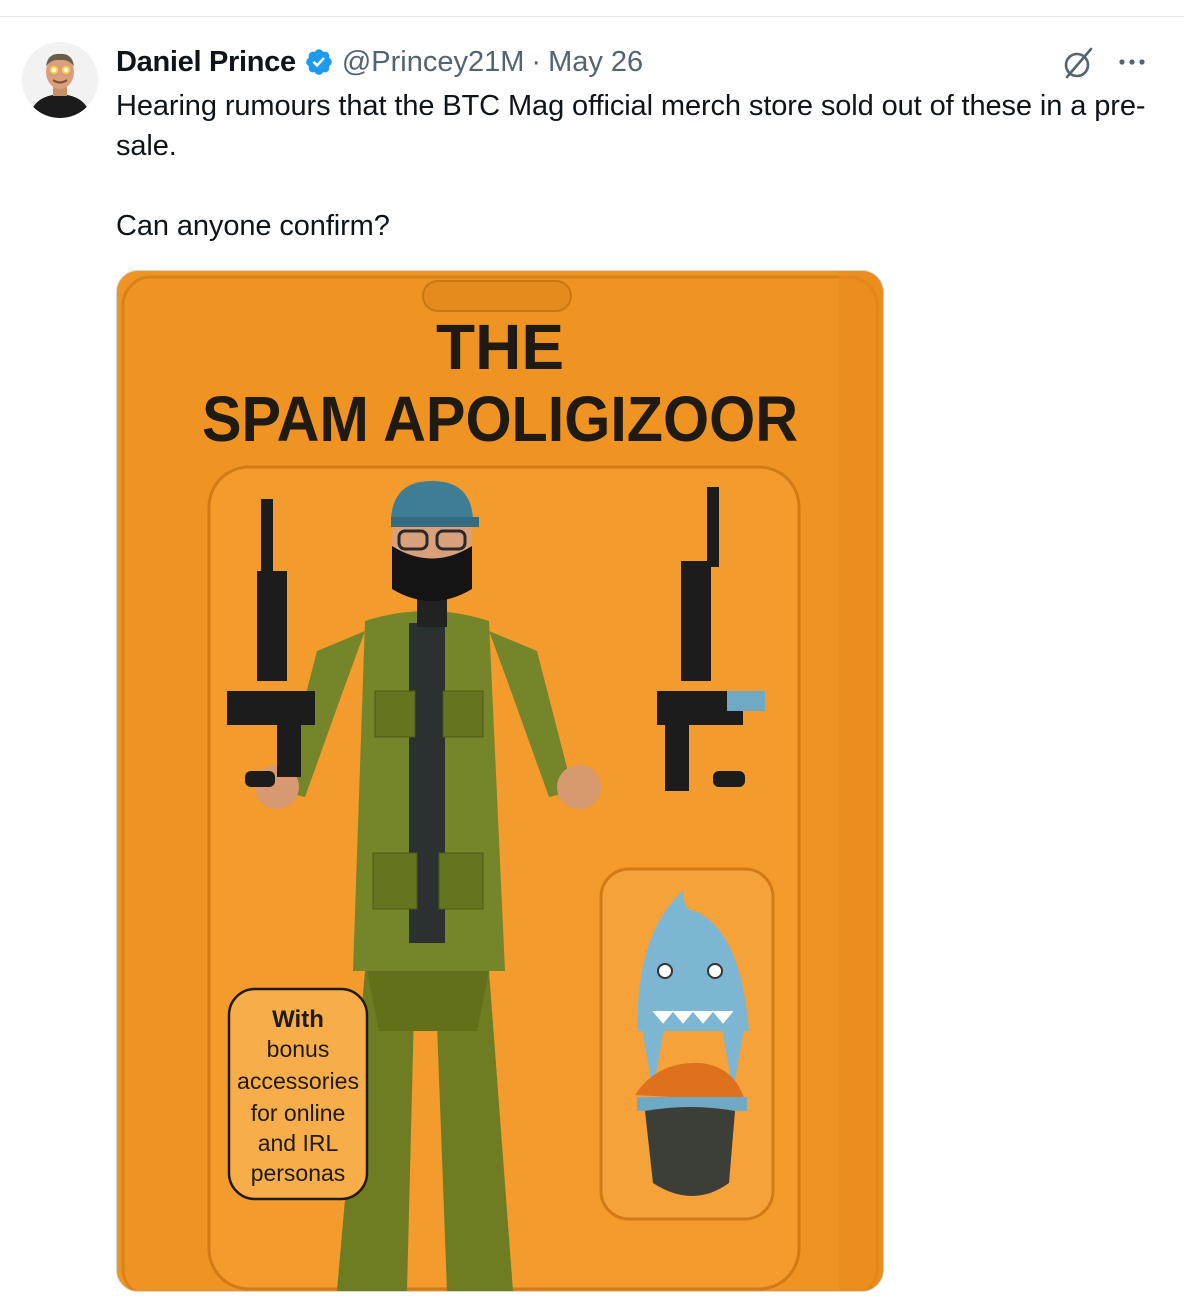  Describe the element at coordinates (298, 1049) in the screenshot. I see `callout-line: bonus` at that location.